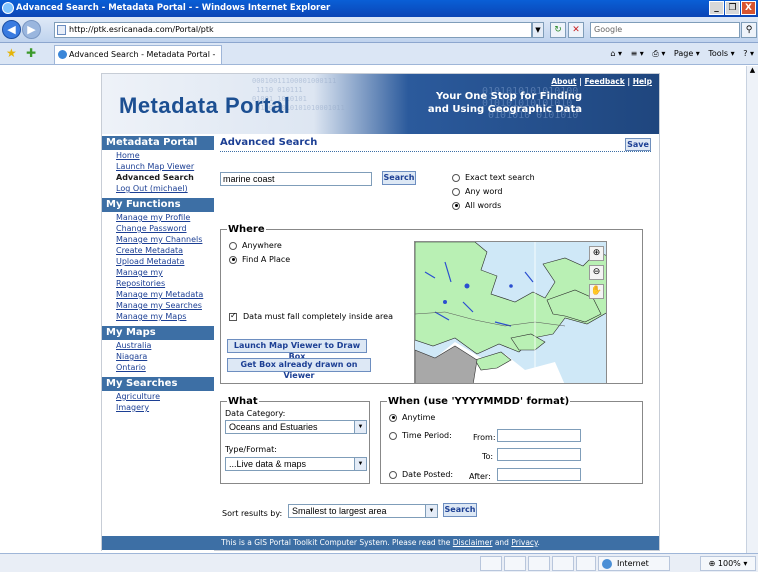 This screenshot has width=758, height=572. What do you see at coordinates (255, 246) in the screenshot?
I see `anywhere-option: Anywhere` at bounding box center [255, 246].